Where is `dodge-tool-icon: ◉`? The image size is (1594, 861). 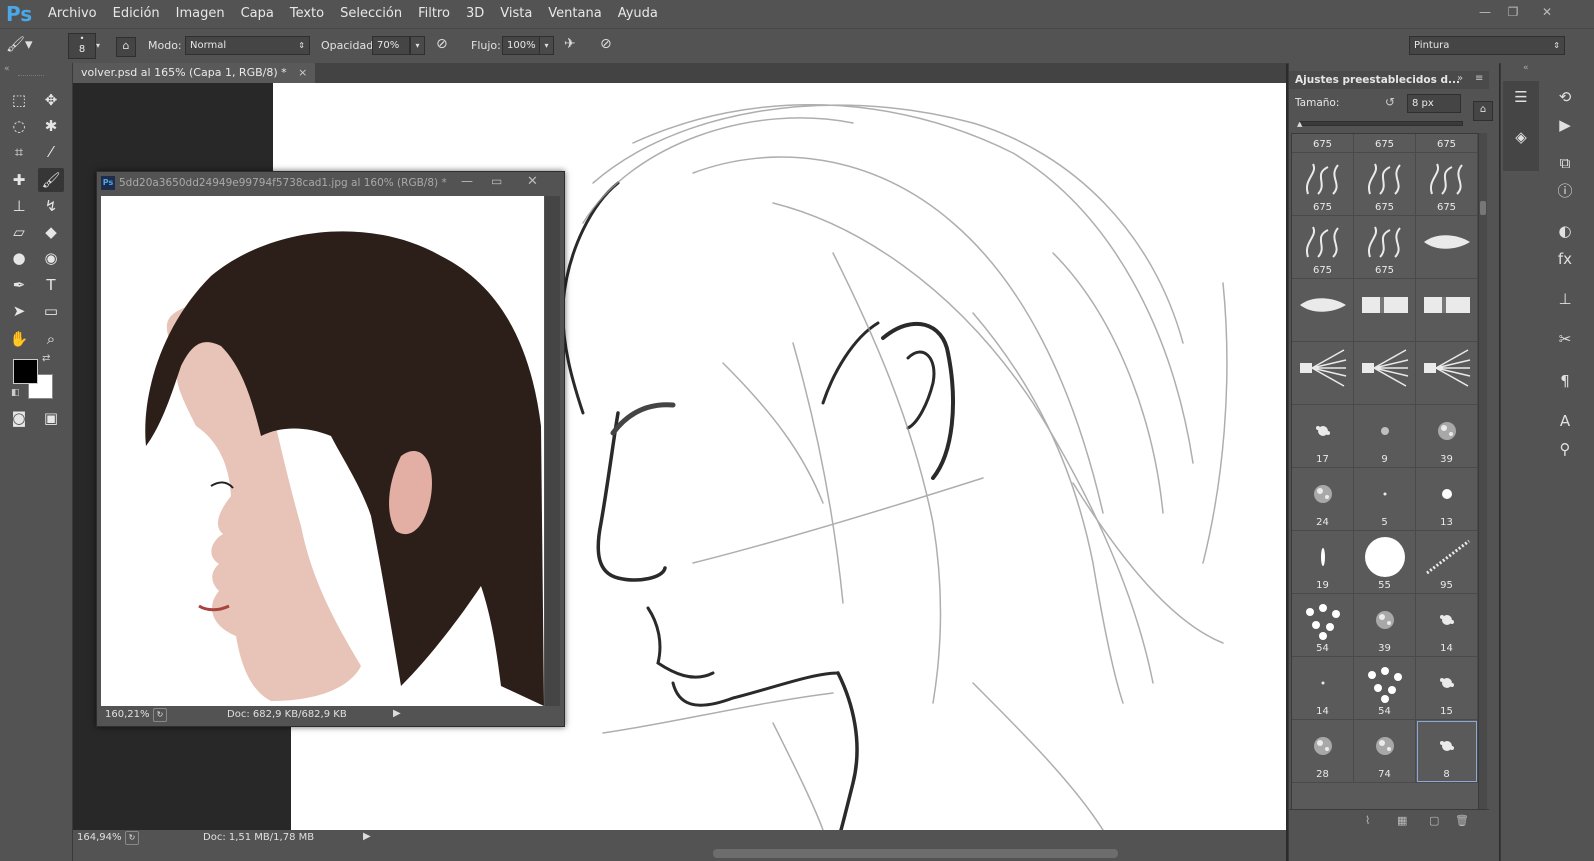
dodge-tool-icon: ◉ is located at coordinates (51, 258).